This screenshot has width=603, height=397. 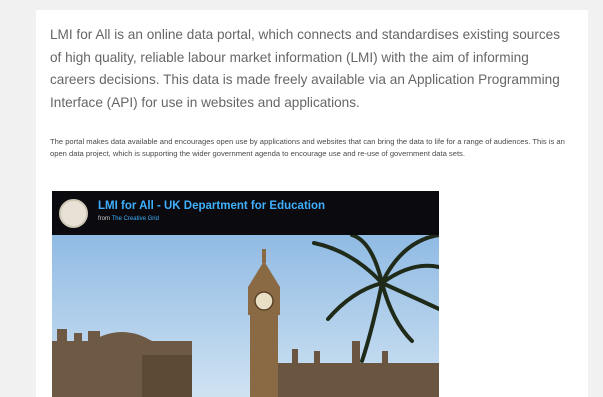 What do you see at coordinates (135, 219) in the screenshot?
I see `channel-link: The Creative Grid` at bounding box center [135, 219].